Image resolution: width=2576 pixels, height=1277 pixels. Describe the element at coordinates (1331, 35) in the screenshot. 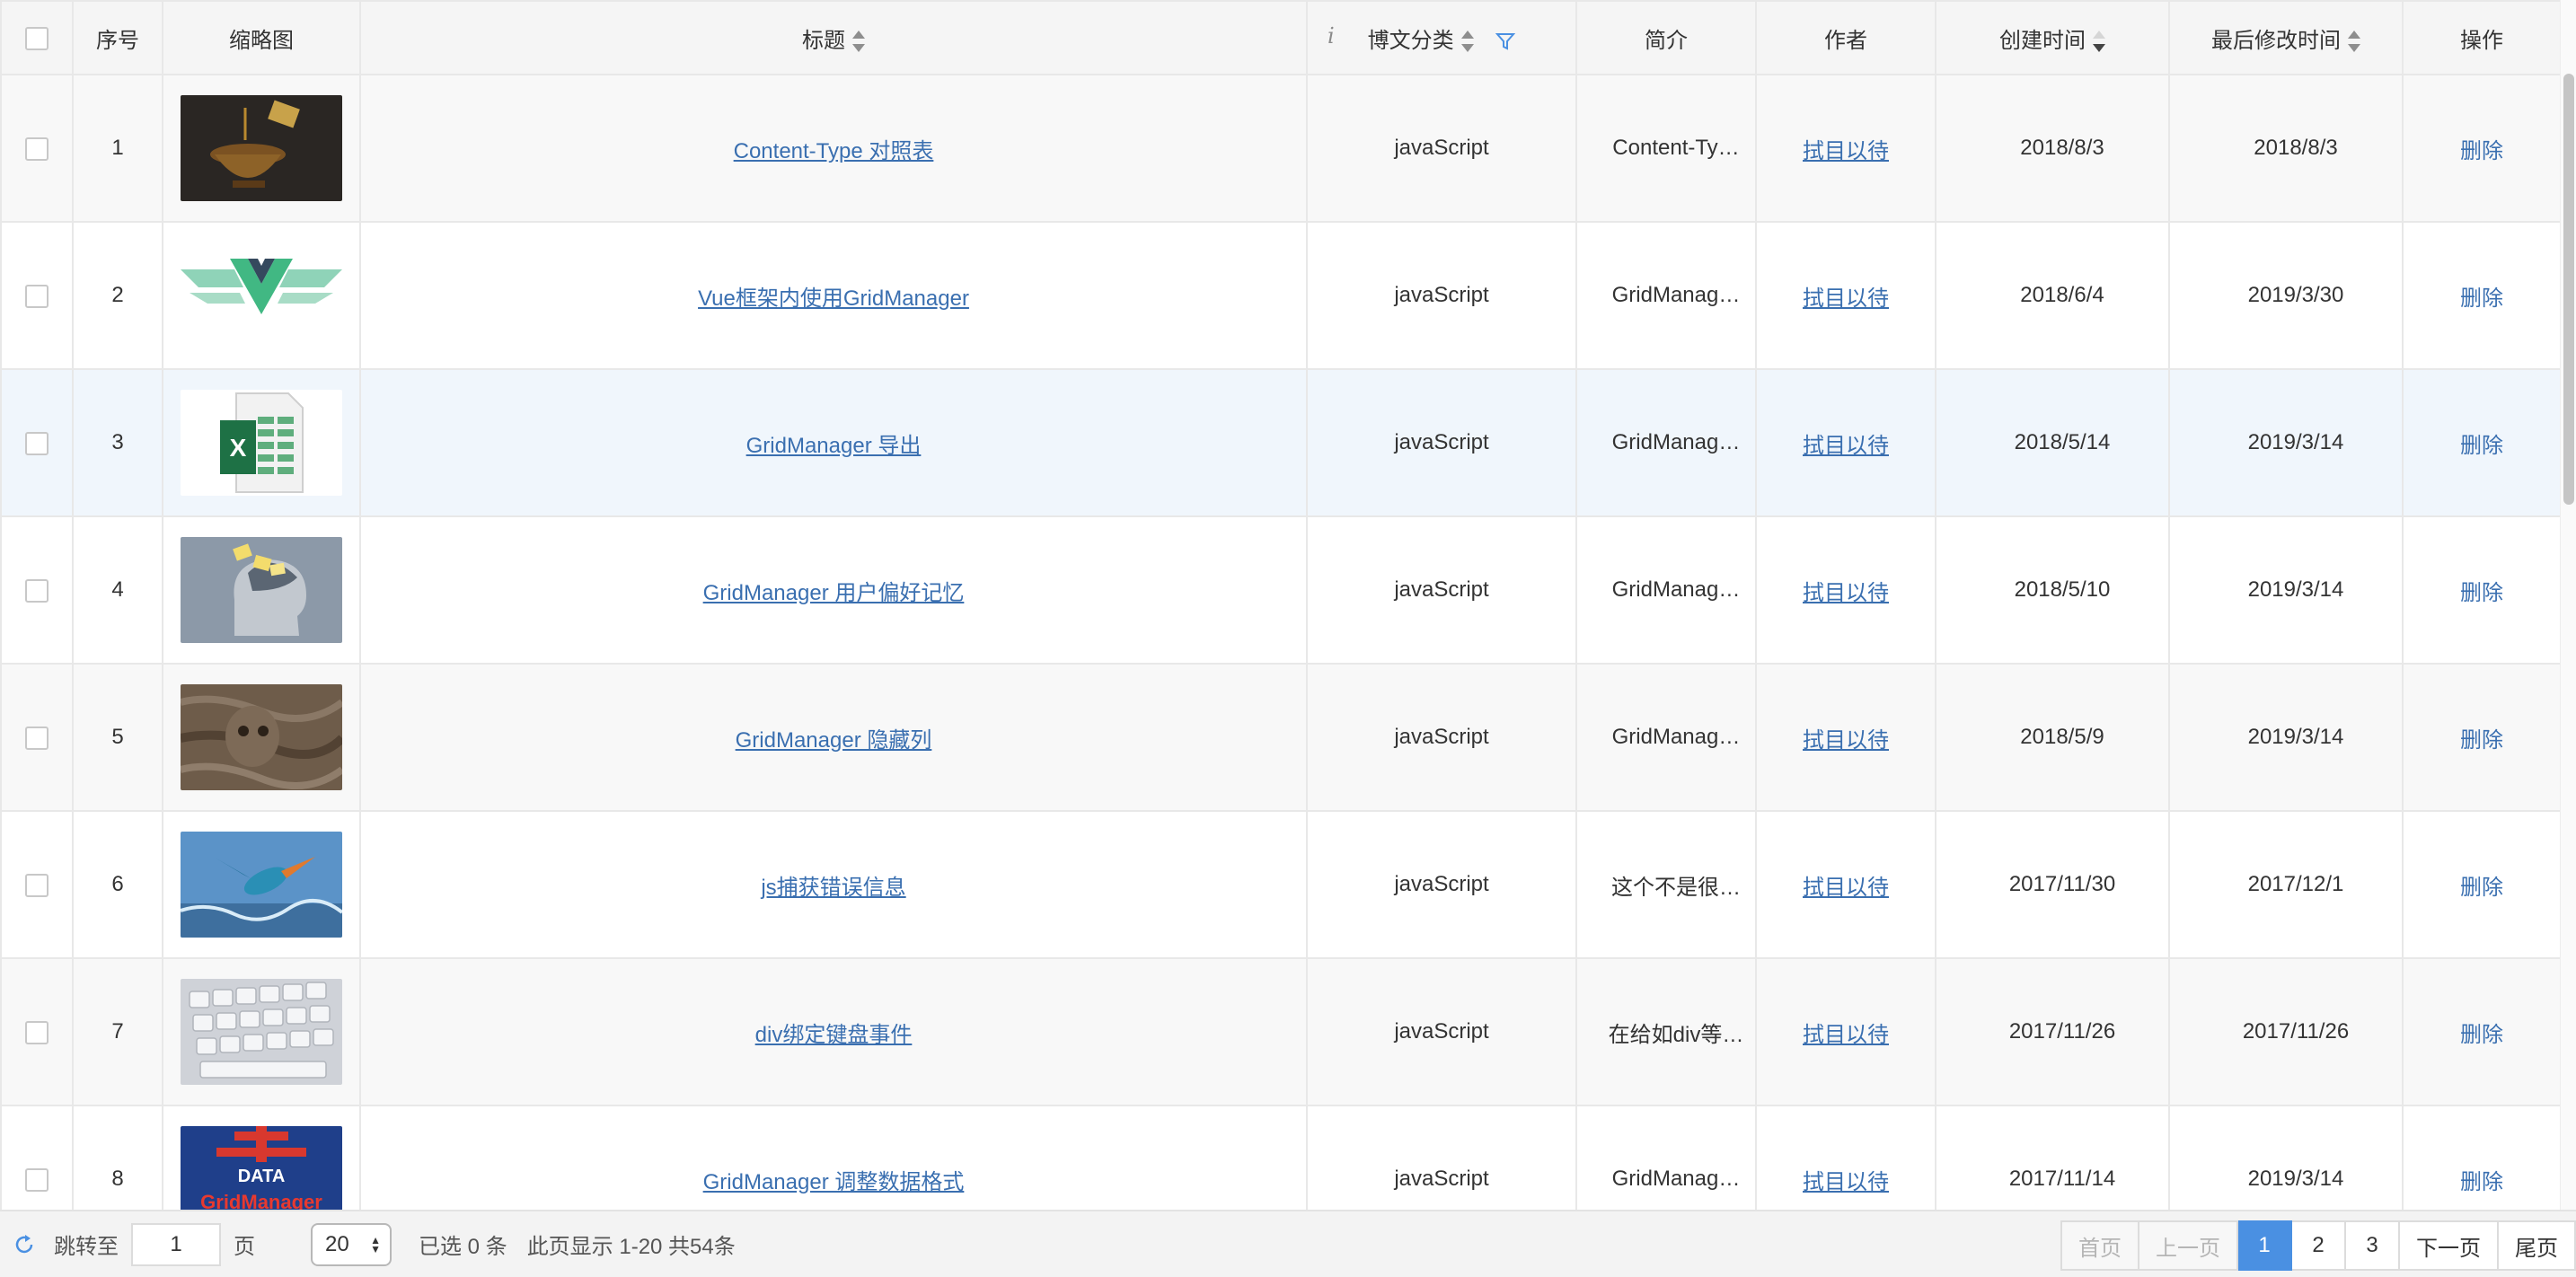

I see `info-icon: i` at that location.